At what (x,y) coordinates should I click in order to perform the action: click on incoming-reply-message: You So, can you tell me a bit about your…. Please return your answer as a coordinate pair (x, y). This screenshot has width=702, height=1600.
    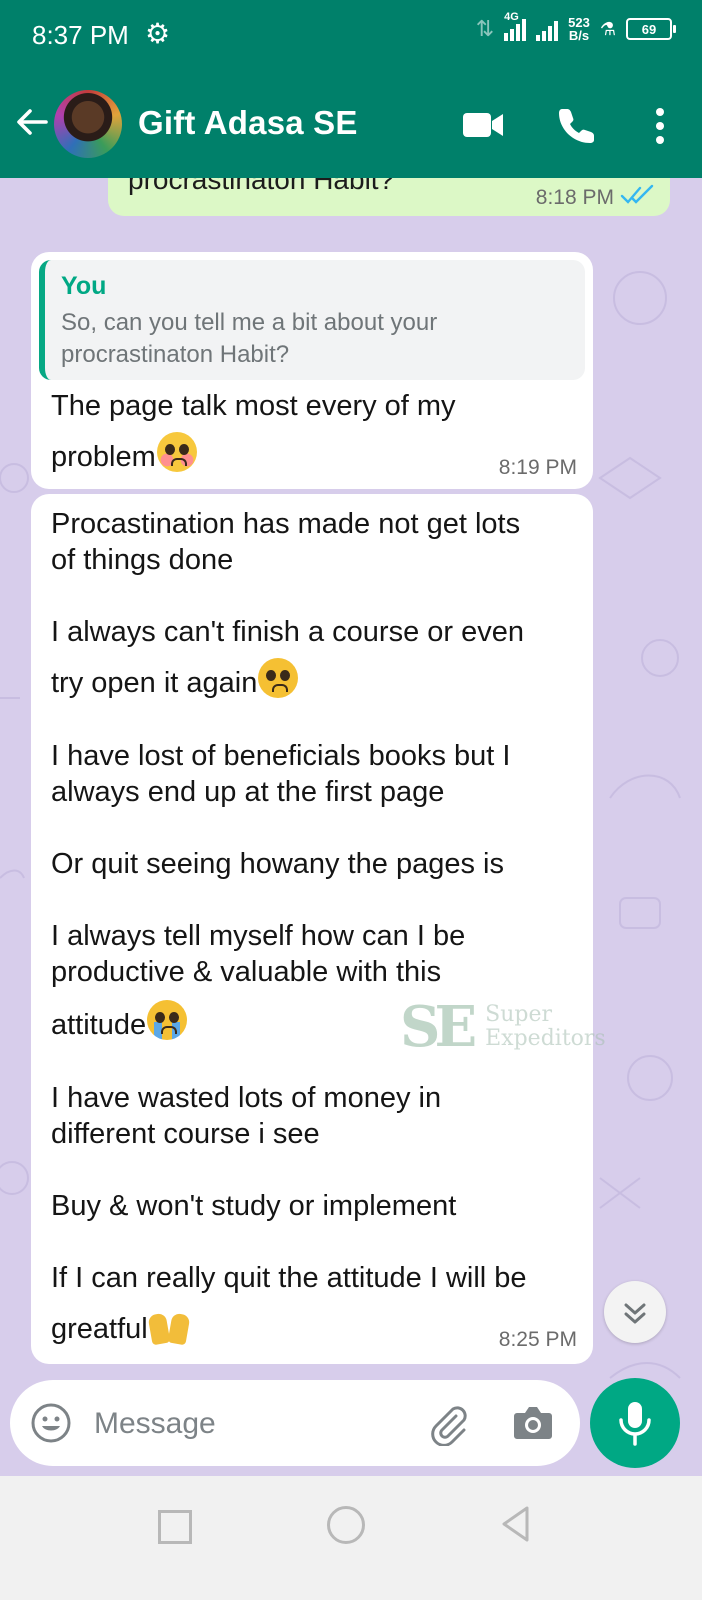
    Looking at the image, I should click on (312, 370).